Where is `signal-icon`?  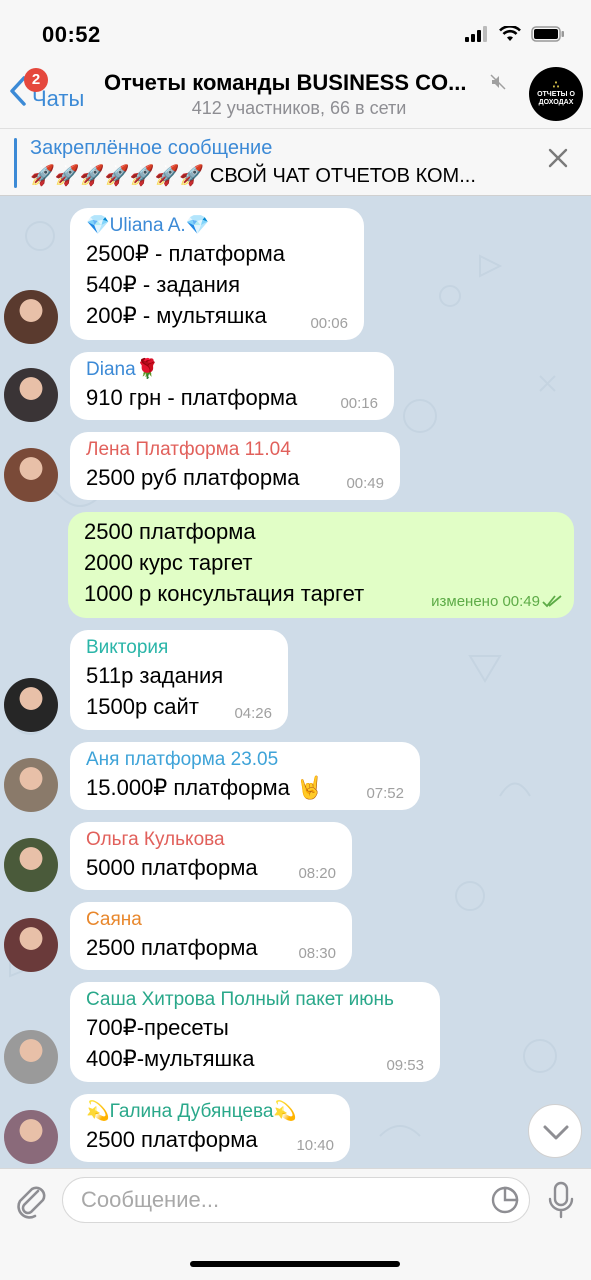
signal-icon is located at coordinates (476, 34).